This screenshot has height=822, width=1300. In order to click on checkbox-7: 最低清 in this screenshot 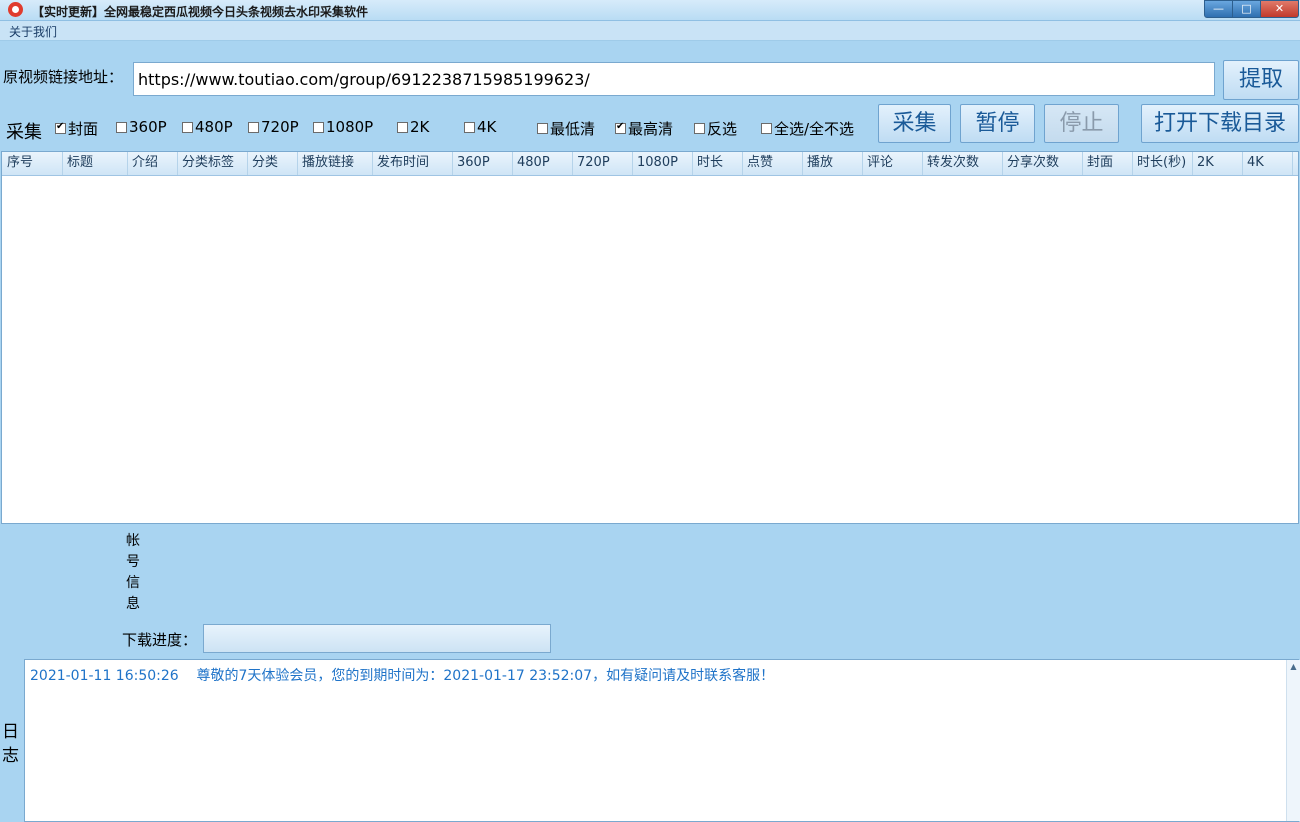, I will do `click(566, 128)`.